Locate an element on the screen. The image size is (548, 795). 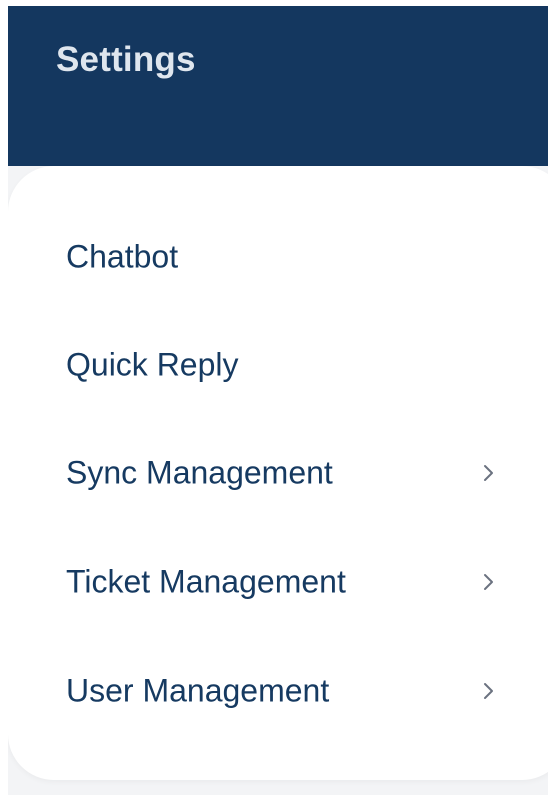
page-title: Settings is located at coordinates (126, 59).